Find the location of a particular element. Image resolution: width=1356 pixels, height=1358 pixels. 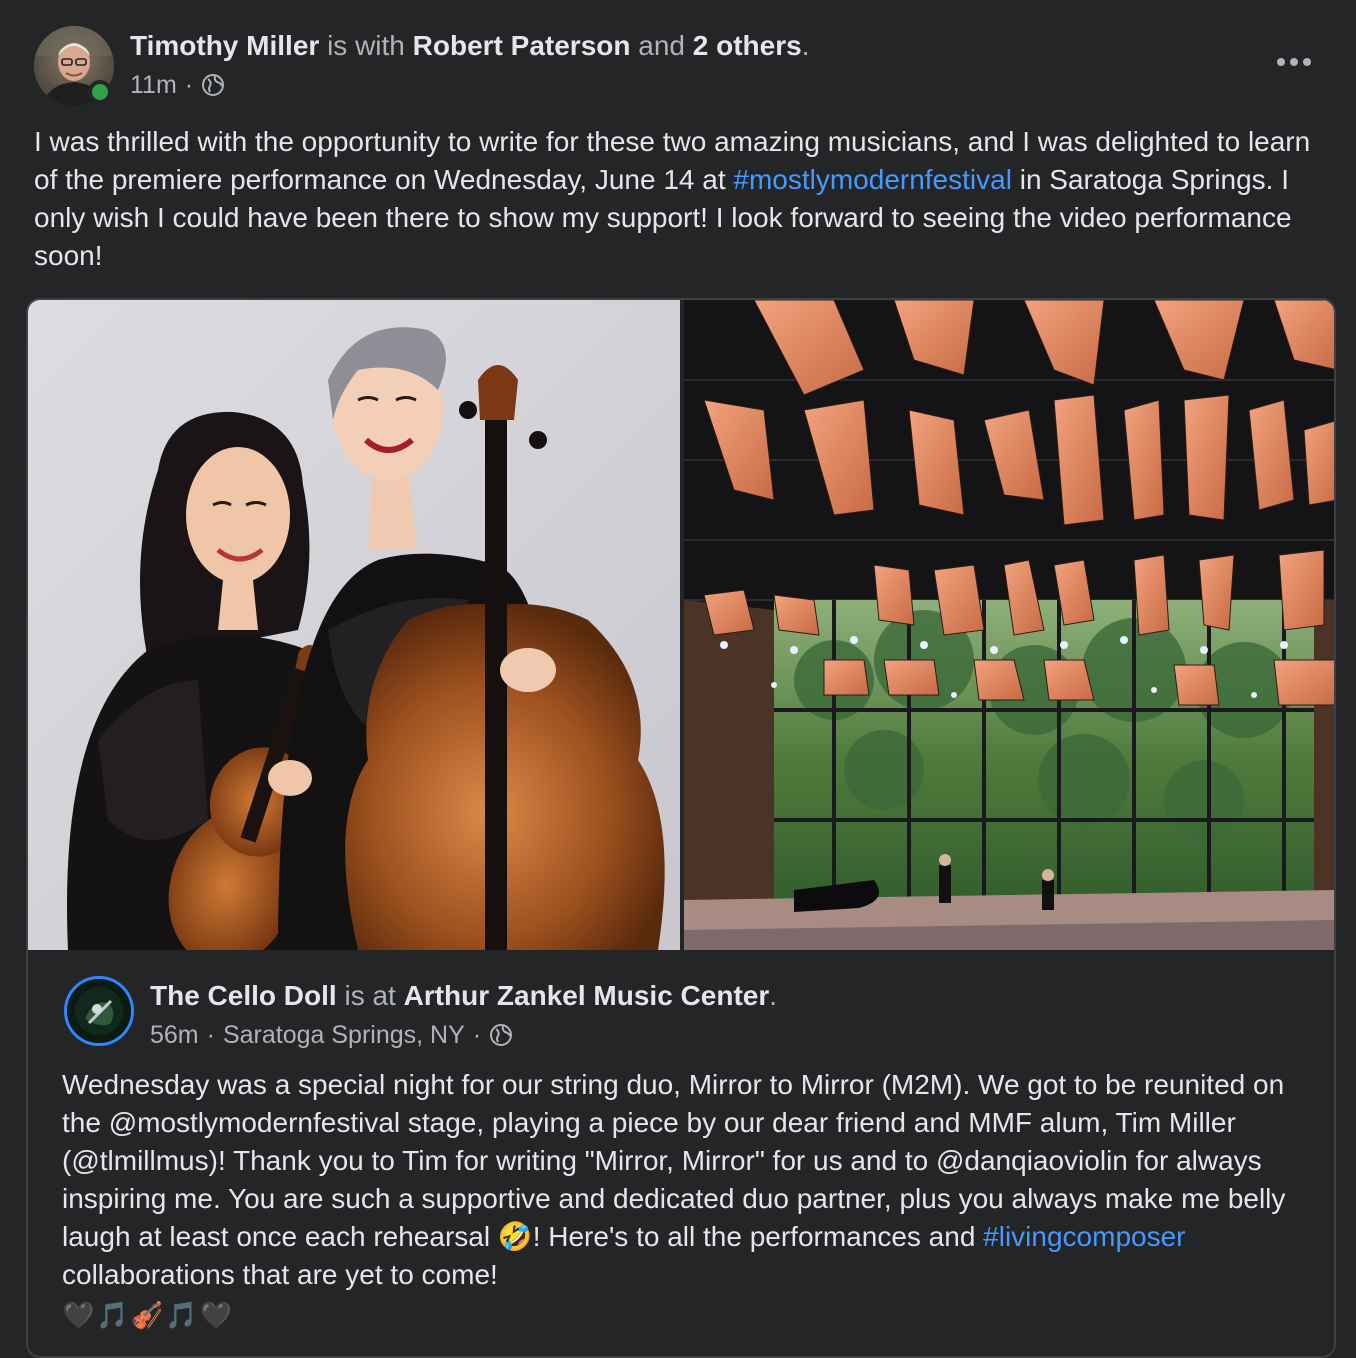

tagged-person: Robert Paterson is located at coordinates (522, 45).